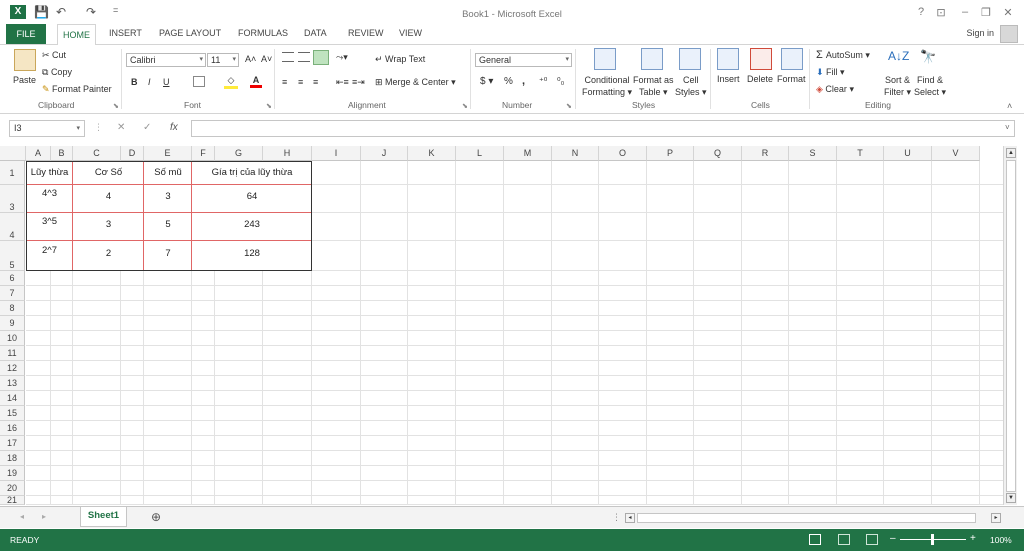  Describe the element at coordinates (168, 153) in the screenshot. I see `column-header-e: E` at that location.